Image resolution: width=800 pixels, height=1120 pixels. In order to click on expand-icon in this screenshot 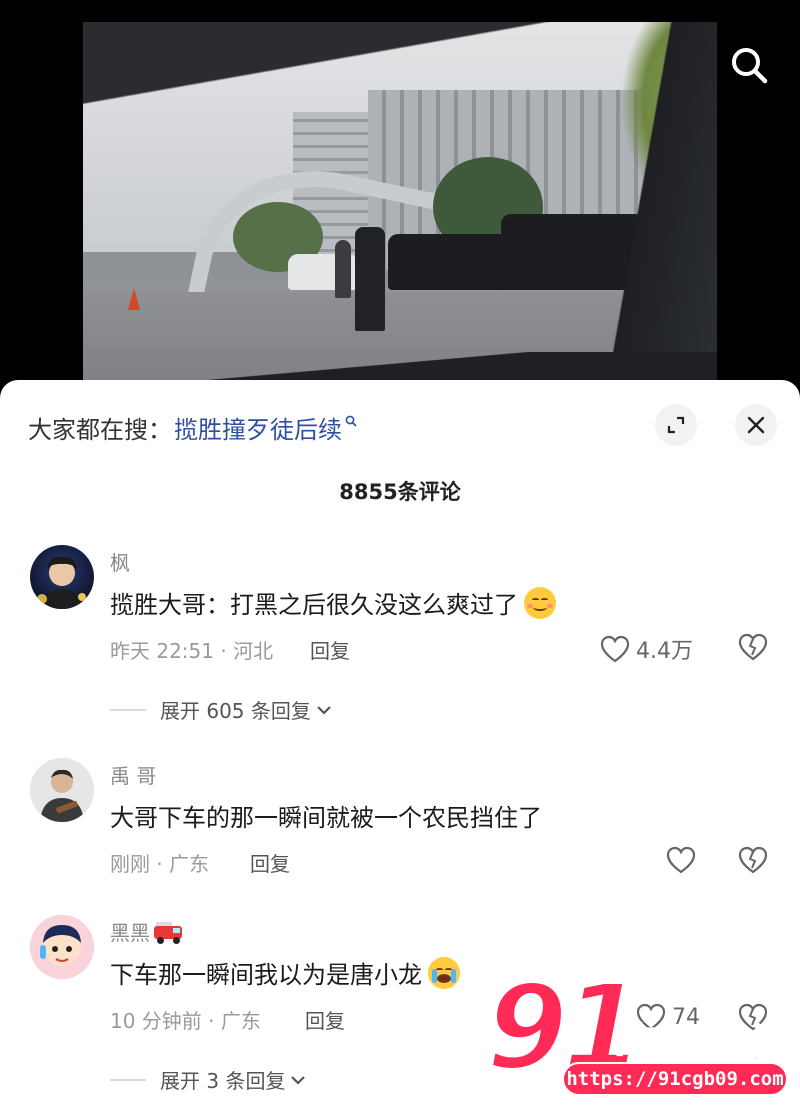, I will do `click(676, 425)`.